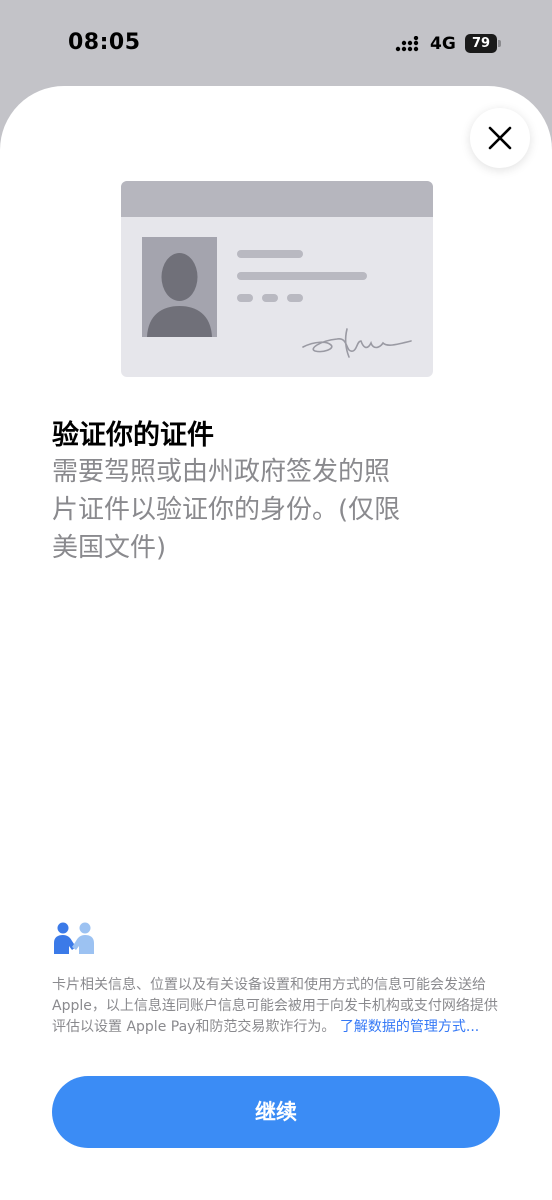  Describe the element at coordinates (277, 199) in the screenshot. I see `id-card-header-band` at that location.